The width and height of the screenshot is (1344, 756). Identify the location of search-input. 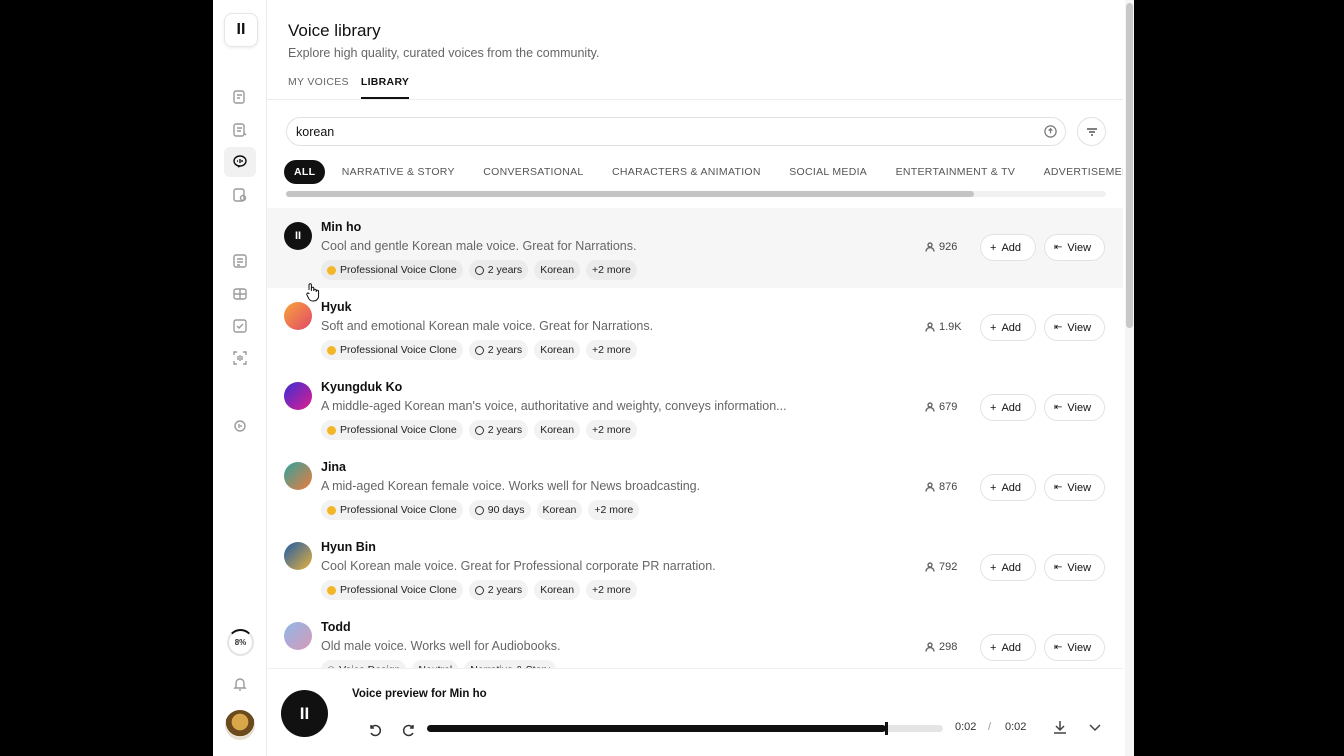
(676, 131).